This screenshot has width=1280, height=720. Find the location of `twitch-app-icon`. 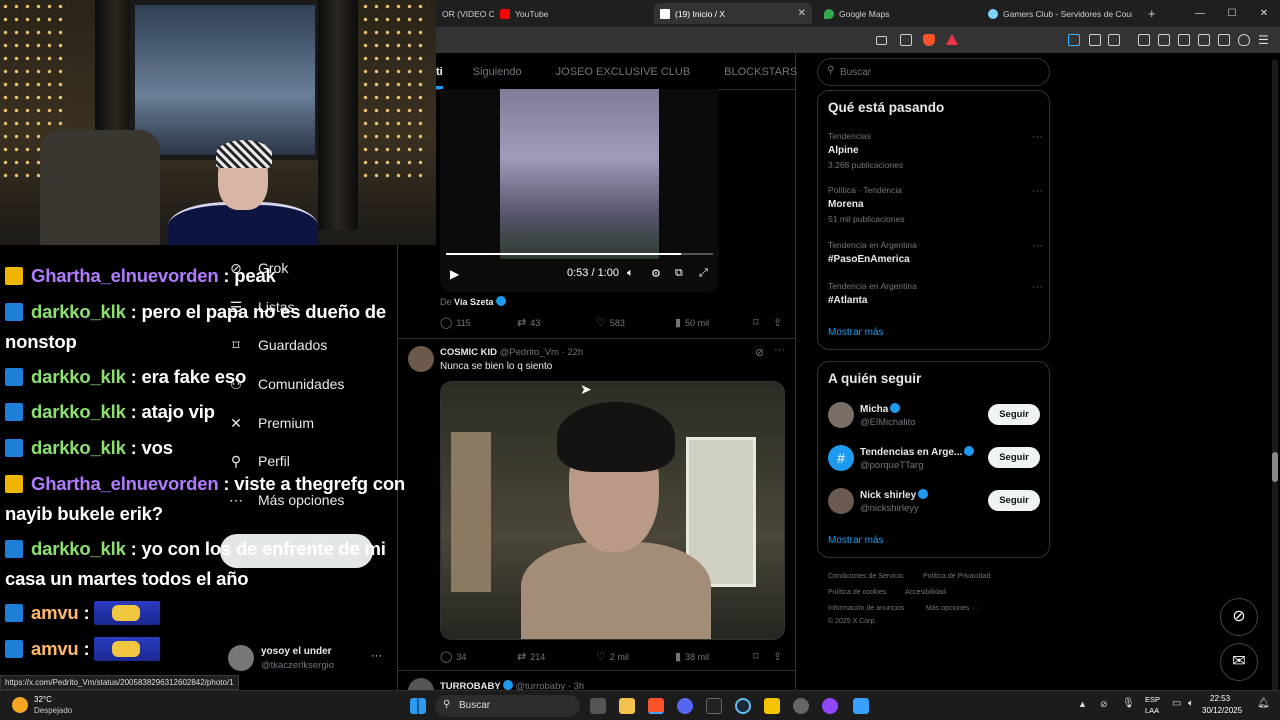

twitch-app-icon is located at coordinates (830, 706).